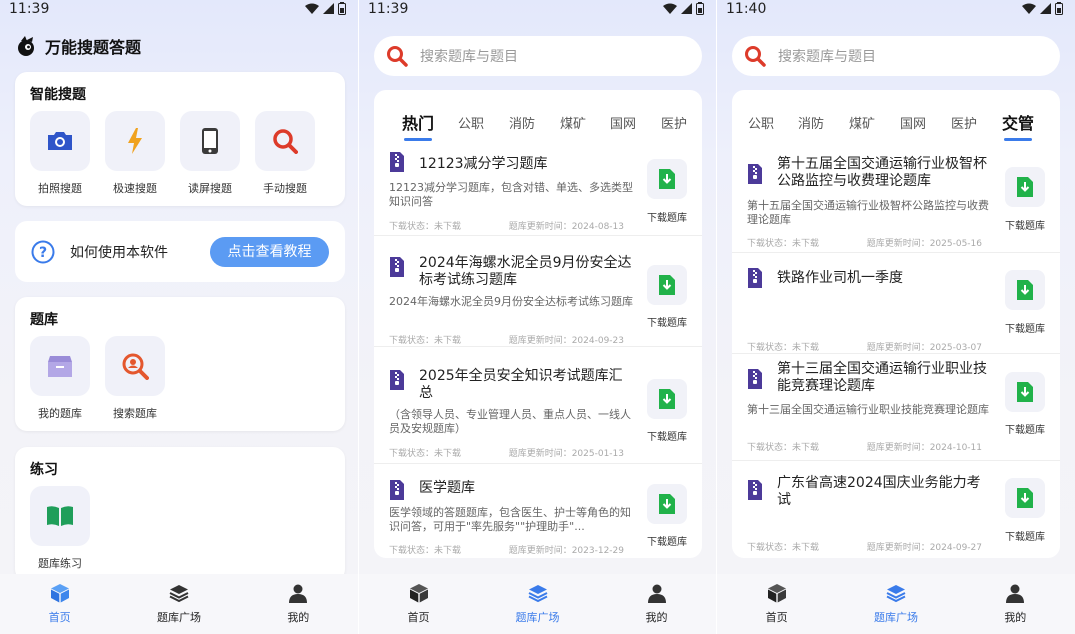  Describe the element at coordinates (59, 617) in the screenshot. I see `nav-label: 首页` at that location.